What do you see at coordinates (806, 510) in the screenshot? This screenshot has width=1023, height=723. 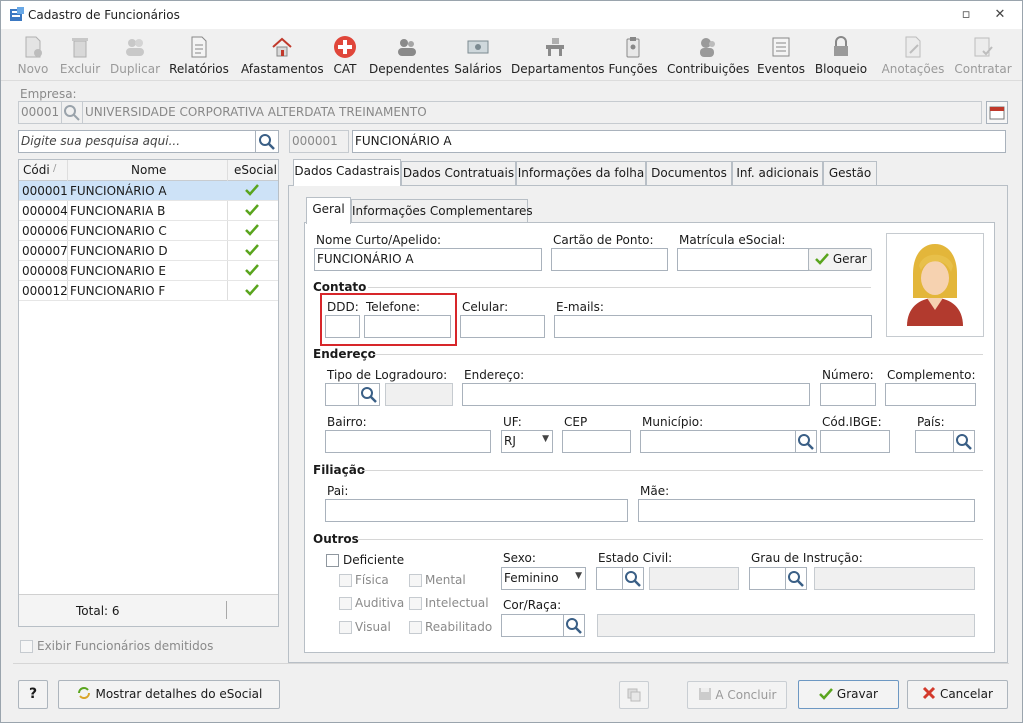 I see `mae-input` at bounding box center [806, 510].